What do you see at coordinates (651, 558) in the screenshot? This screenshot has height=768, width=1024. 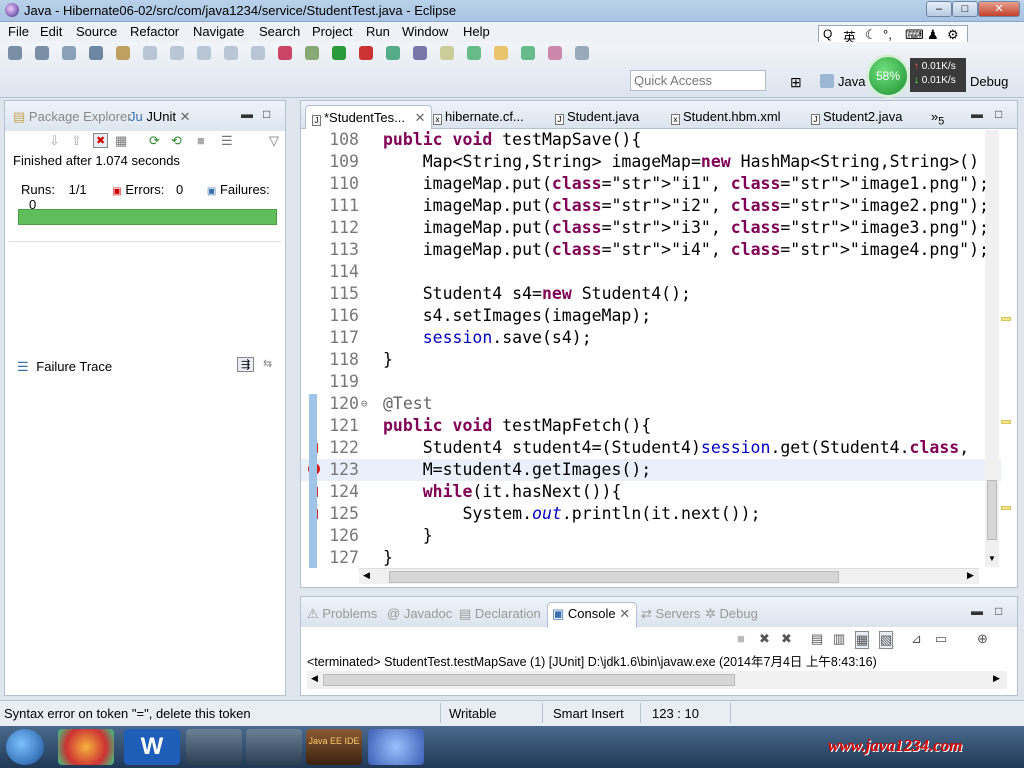 I see `code-line: 127}` at bounding box center [651, 558].